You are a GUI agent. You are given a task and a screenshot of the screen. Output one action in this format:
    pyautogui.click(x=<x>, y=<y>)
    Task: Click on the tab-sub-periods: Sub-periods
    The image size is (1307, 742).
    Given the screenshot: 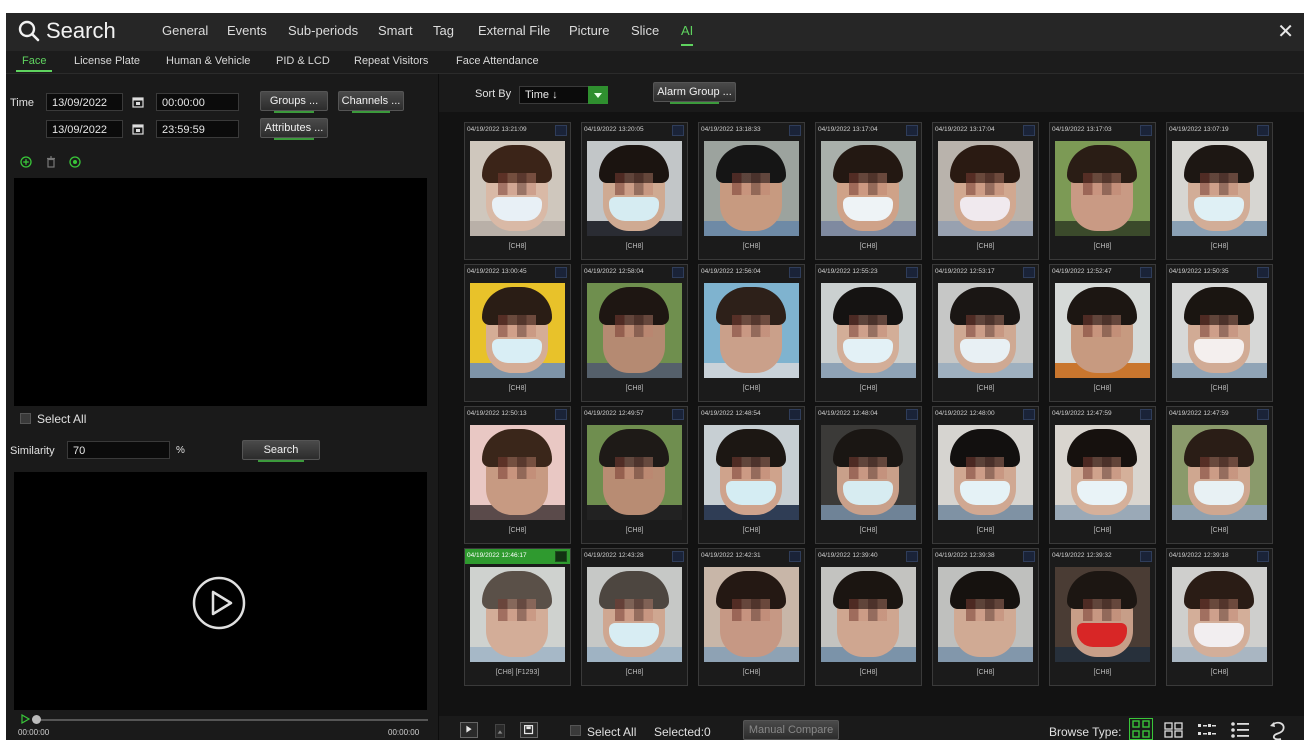 What is the action you would take?
    pyautogui.click(x=323, y=30)
    